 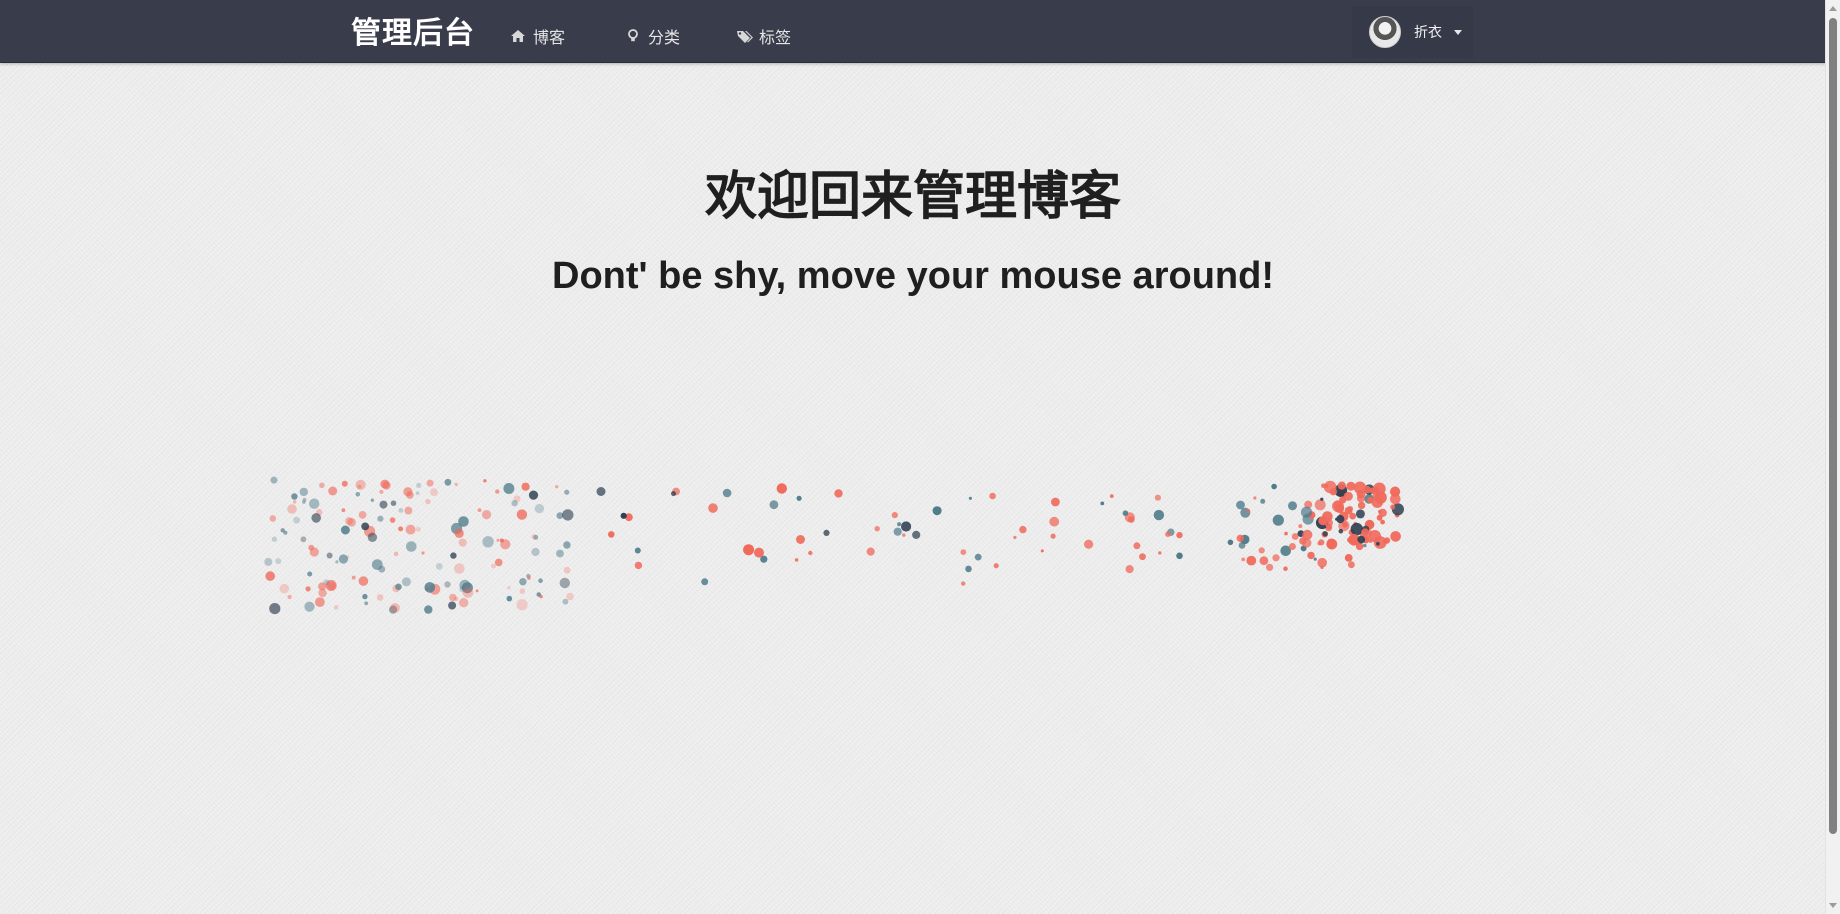 I want to click on tags-icon, so click(x=744, y=36).